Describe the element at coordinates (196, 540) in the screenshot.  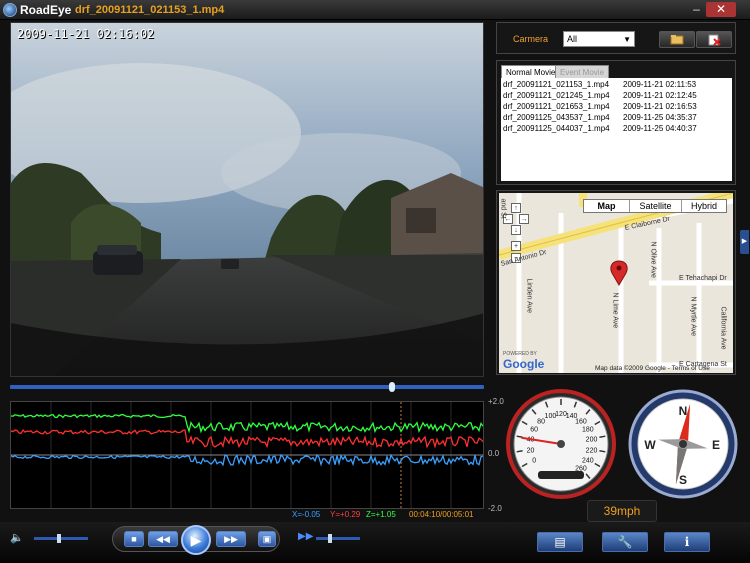
I see `play-button: ▶` at that location.